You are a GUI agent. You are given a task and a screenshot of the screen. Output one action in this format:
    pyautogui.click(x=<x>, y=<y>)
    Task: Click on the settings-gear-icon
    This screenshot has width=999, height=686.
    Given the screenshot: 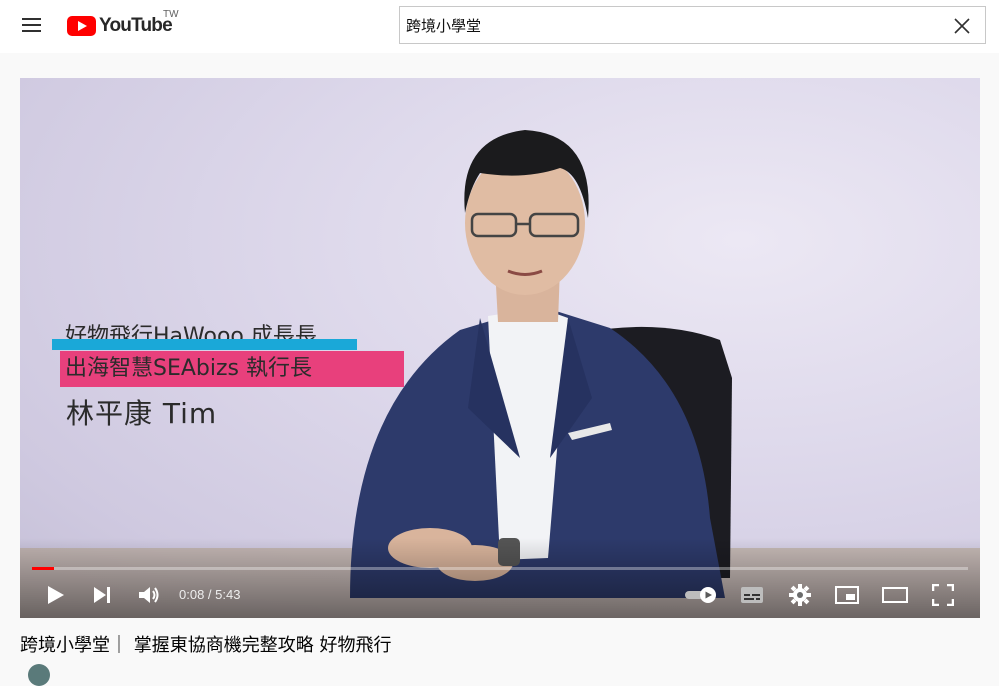 What is the action you would take?
    pyautogui.click(x=800, y=595)
    